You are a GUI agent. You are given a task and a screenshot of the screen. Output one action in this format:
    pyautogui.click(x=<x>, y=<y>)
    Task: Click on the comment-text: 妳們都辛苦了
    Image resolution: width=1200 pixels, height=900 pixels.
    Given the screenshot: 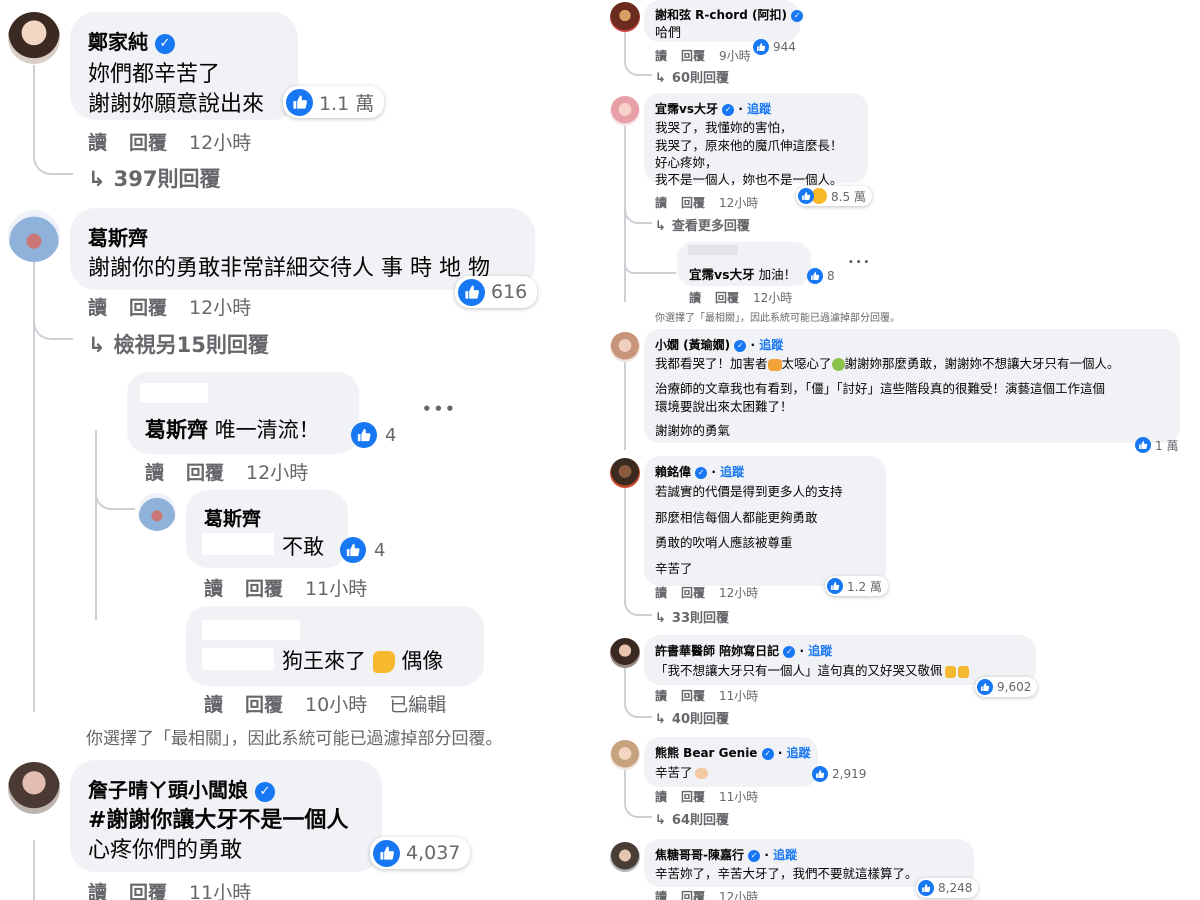 What is the action you would take?
    pyautogui.click(x=154, y=74)
    